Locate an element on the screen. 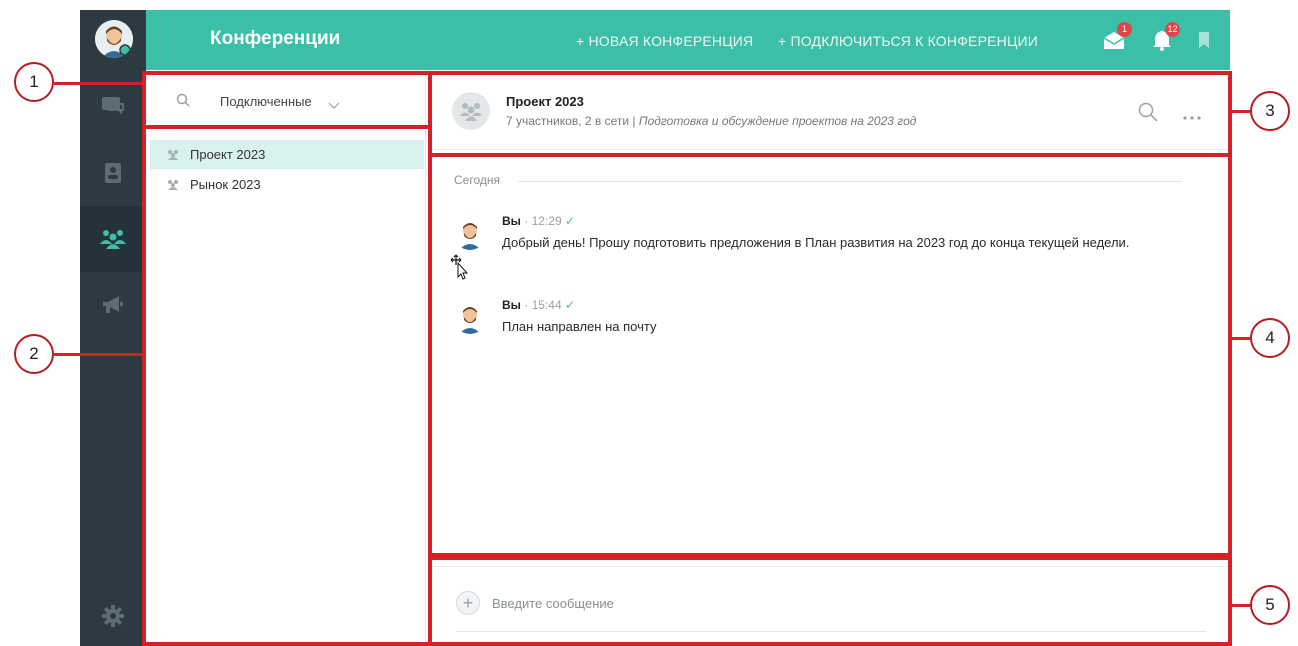 The height and width of the screenshot is (646, 1298). message-input is located at coordinates (832, 603).